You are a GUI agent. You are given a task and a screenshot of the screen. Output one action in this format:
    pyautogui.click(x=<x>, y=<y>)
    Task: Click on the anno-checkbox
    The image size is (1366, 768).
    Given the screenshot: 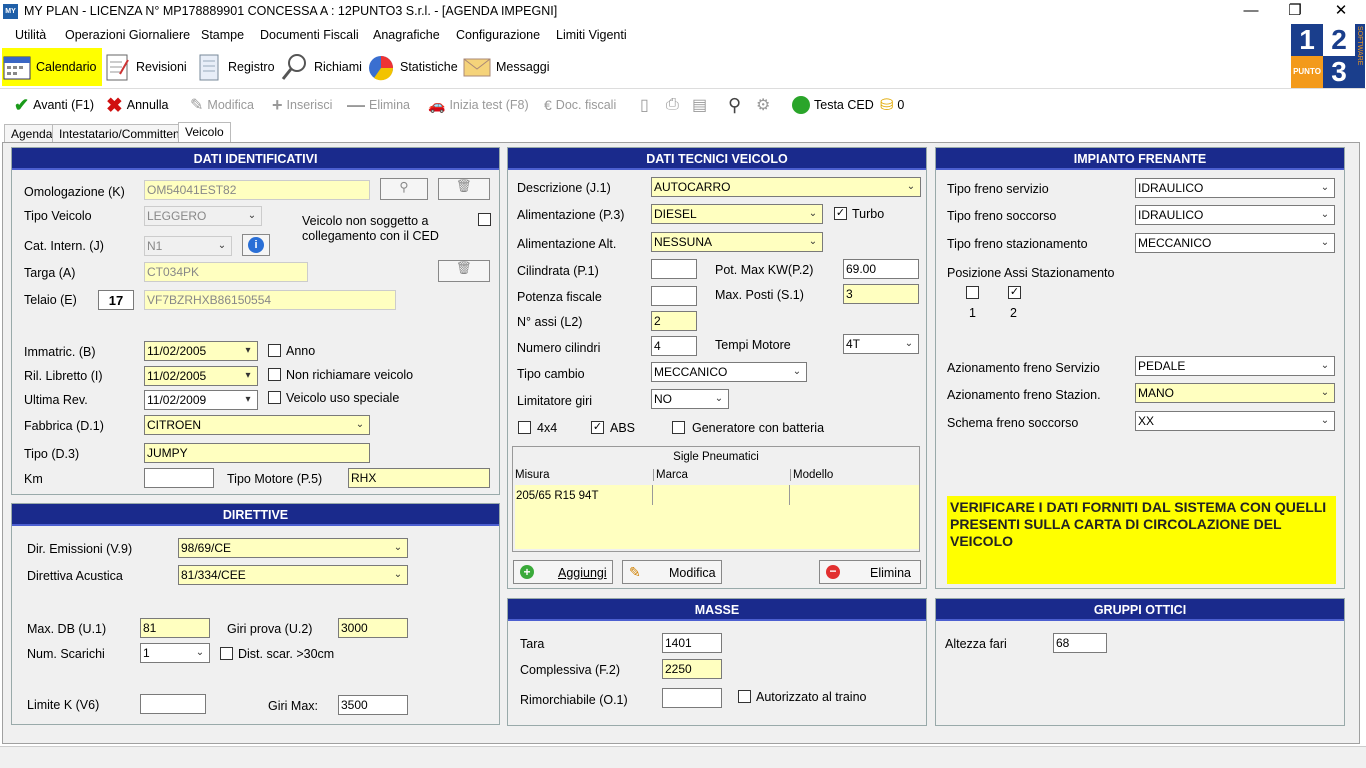 What is the action you would take?
    pyautogui.click(x=274, y=350)
    